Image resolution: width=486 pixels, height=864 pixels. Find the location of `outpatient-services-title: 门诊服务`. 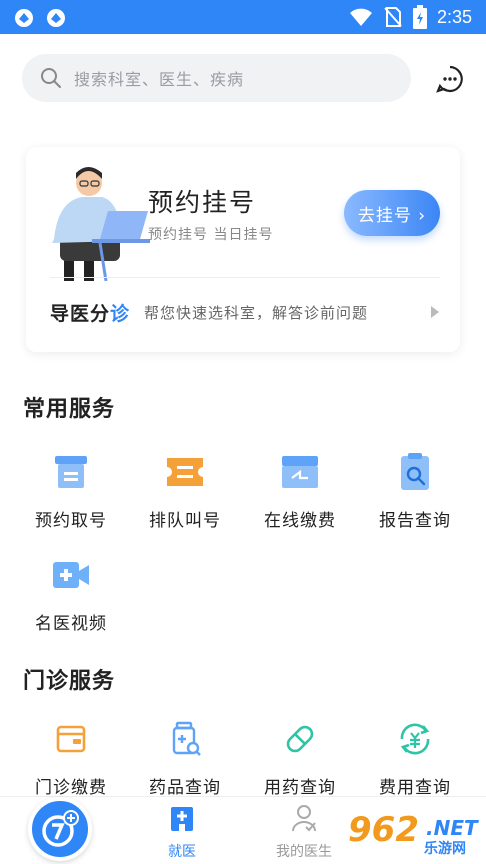

outpatient-services-title: 门诊服务 is located at coordinates (69, 681).